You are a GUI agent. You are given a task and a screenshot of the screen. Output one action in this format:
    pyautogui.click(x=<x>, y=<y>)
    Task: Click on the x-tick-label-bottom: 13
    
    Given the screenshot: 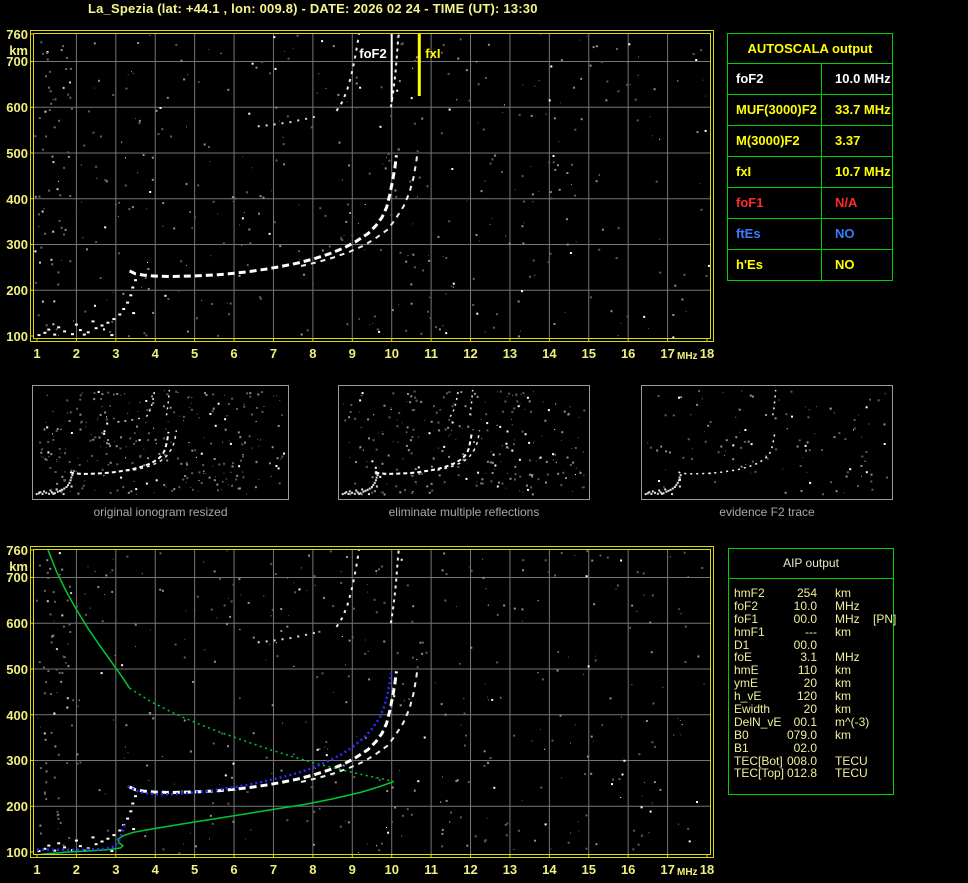 What is the action you would take?
    pyautogui.click(x=510, y=869)
    